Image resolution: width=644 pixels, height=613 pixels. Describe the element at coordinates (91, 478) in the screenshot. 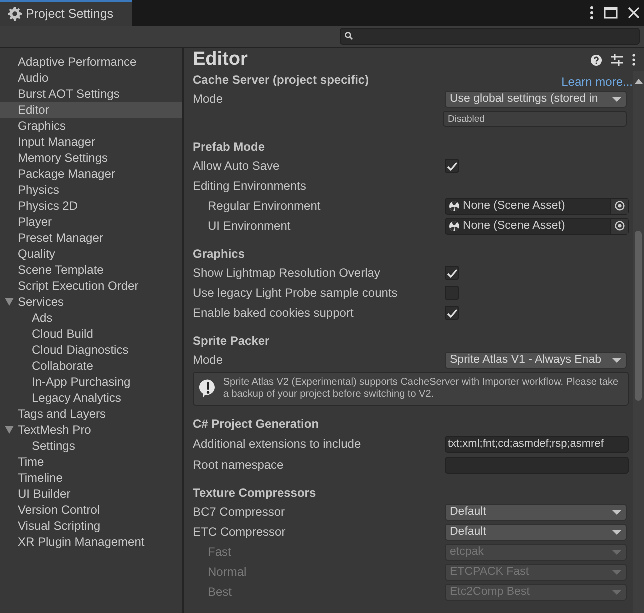

I see `sidebar-item: Timeline` at that location.